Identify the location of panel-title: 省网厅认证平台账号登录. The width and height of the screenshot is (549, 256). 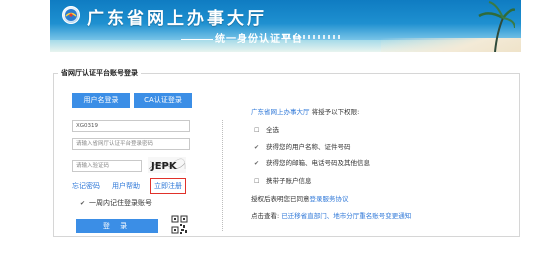
(99, 73).